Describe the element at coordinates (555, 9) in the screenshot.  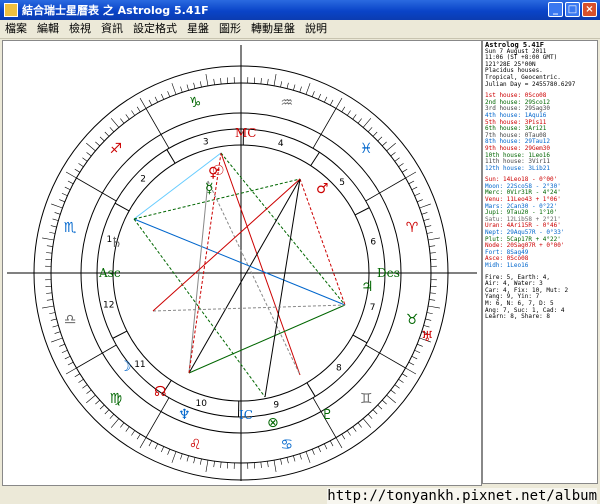
I see `minimize-button: _` at that location.